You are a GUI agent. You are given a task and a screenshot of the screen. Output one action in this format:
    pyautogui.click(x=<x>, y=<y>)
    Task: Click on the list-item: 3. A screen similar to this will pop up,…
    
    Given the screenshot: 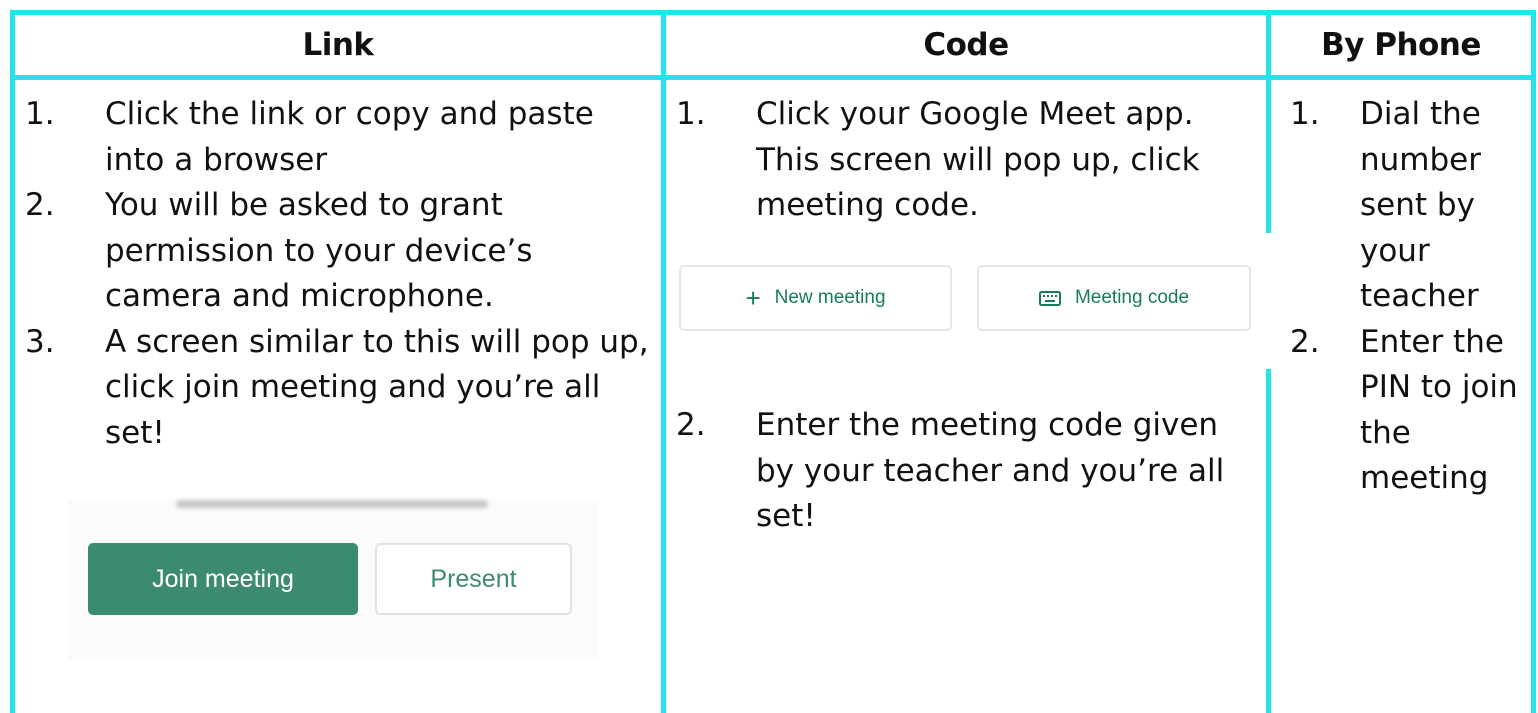 What is the action you would take?
    pyautogui.click(x=337, y=388)
    